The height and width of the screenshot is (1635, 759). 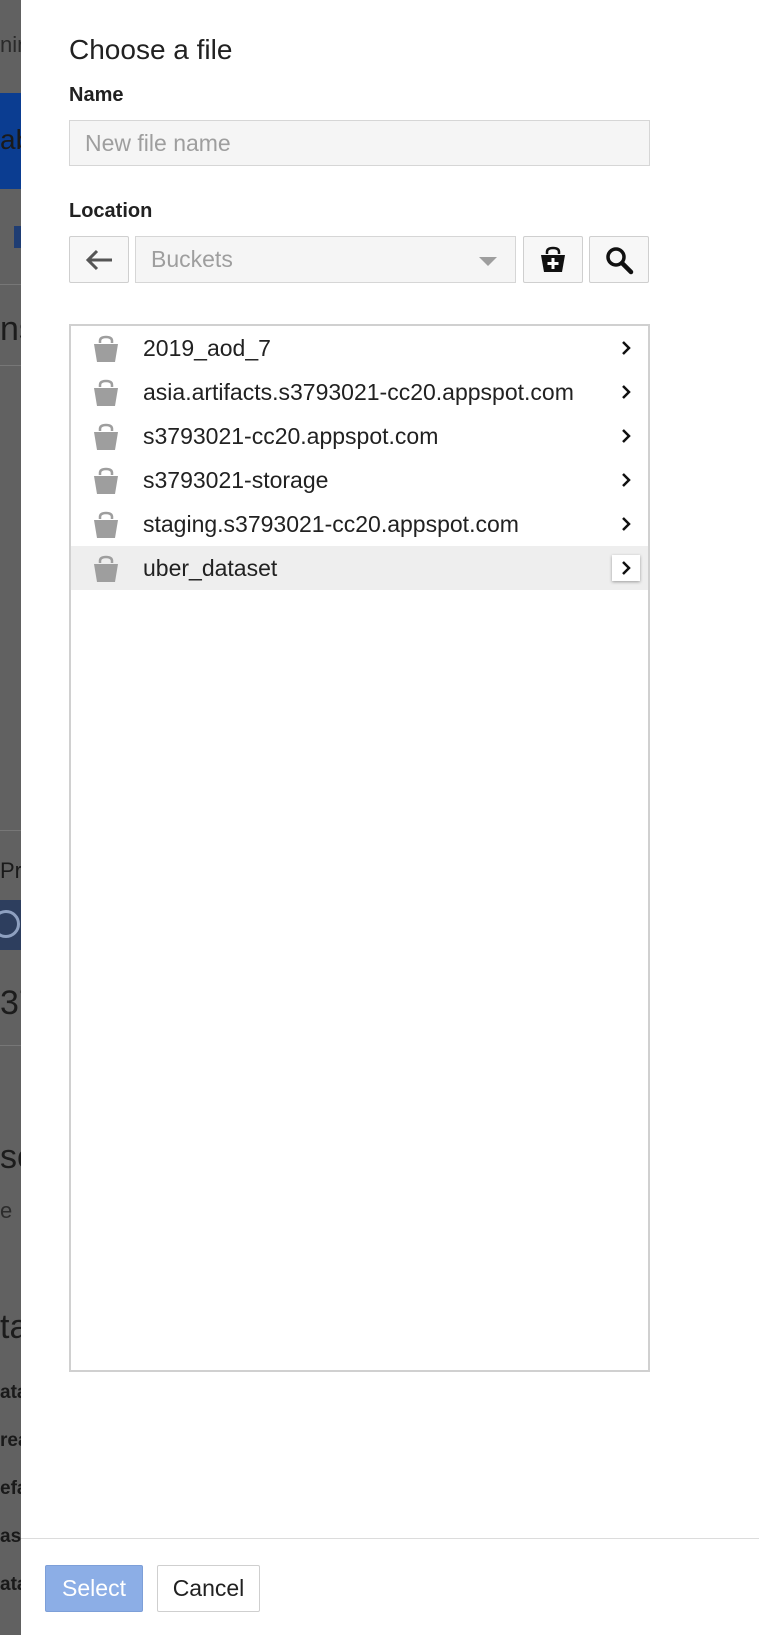 I want to click on location-select-value: Buckets, so click(x=192, y=259).